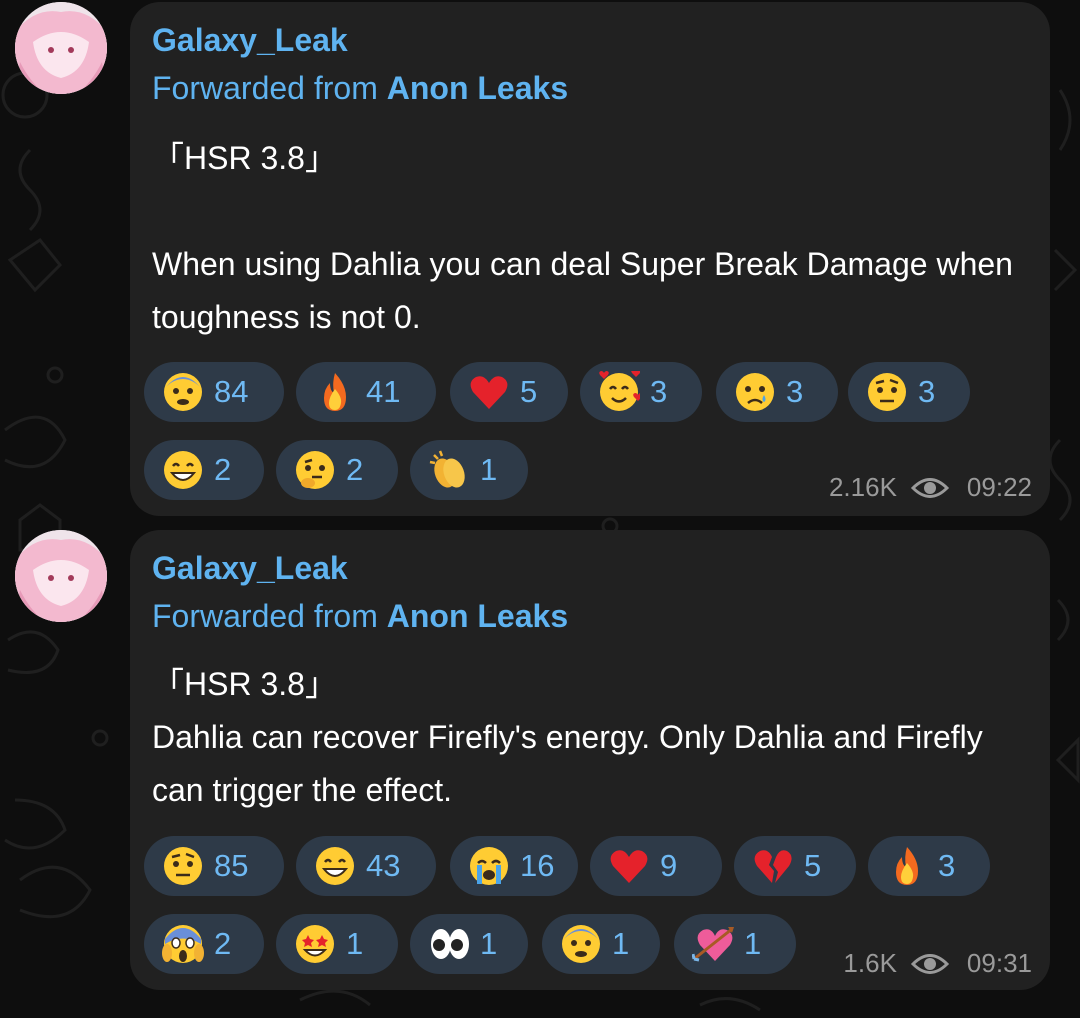 The image size is (1080, 1018). Describe the element at coordinates (183, 944) in the screenshot. I see `screaming-face-icon` at that location.